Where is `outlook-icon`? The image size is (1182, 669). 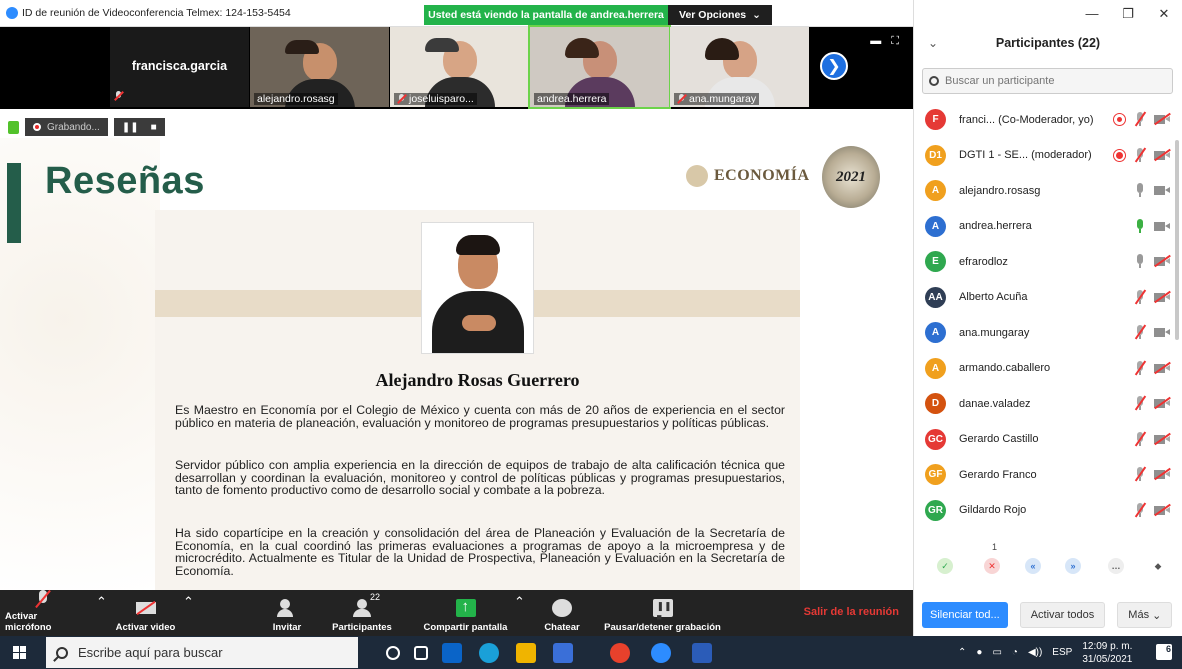 outlook-icon is located at coordinates (452, 653).